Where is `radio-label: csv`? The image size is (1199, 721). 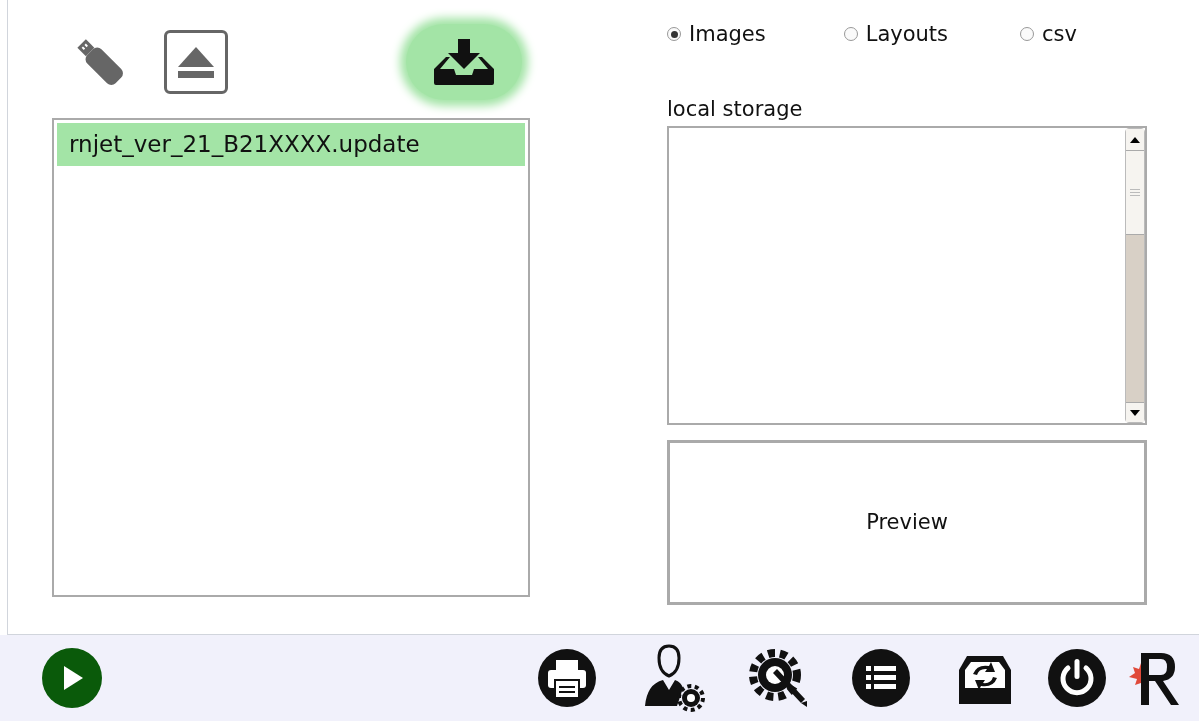 radio-label: csv is located at coordinates (1059, 34).